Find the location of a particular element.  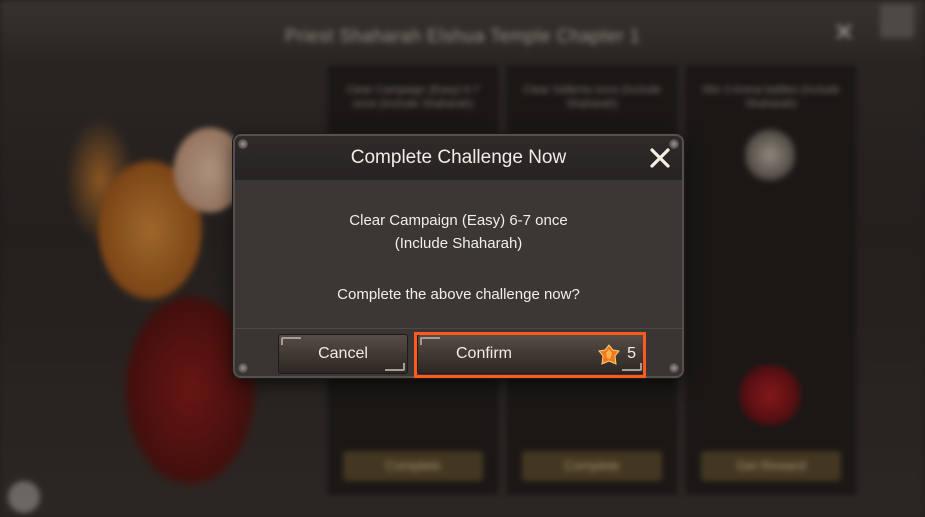

confirmation-question: Complete the above challenge now? is located at coordinates (458, 294).